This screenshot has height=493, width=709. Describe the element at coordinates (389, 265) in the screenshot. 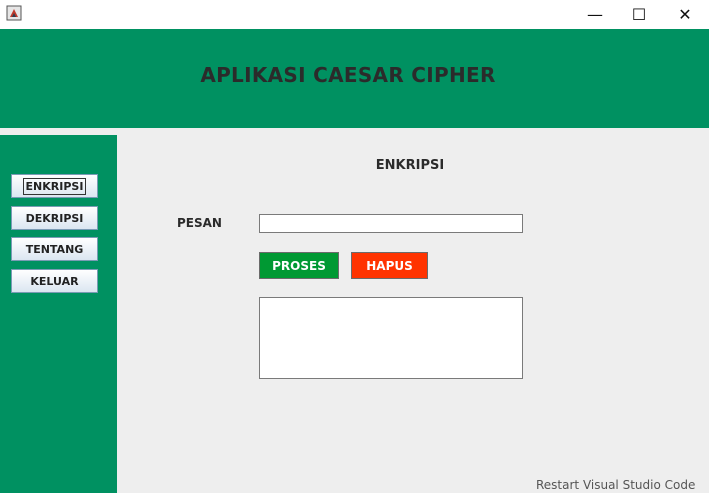

I see `hapus-button: HAPUS` at that location.